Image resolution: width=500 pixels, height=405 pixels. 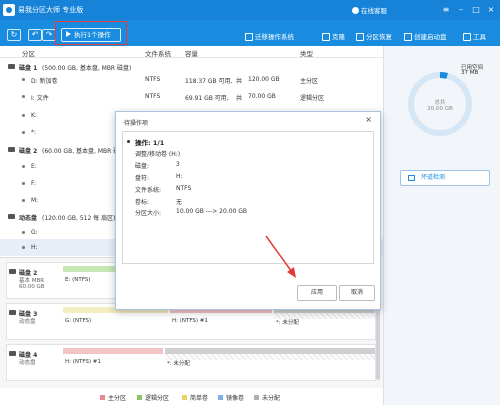 I want to click on legend-label: 未分配, so click(x=271, y=398).